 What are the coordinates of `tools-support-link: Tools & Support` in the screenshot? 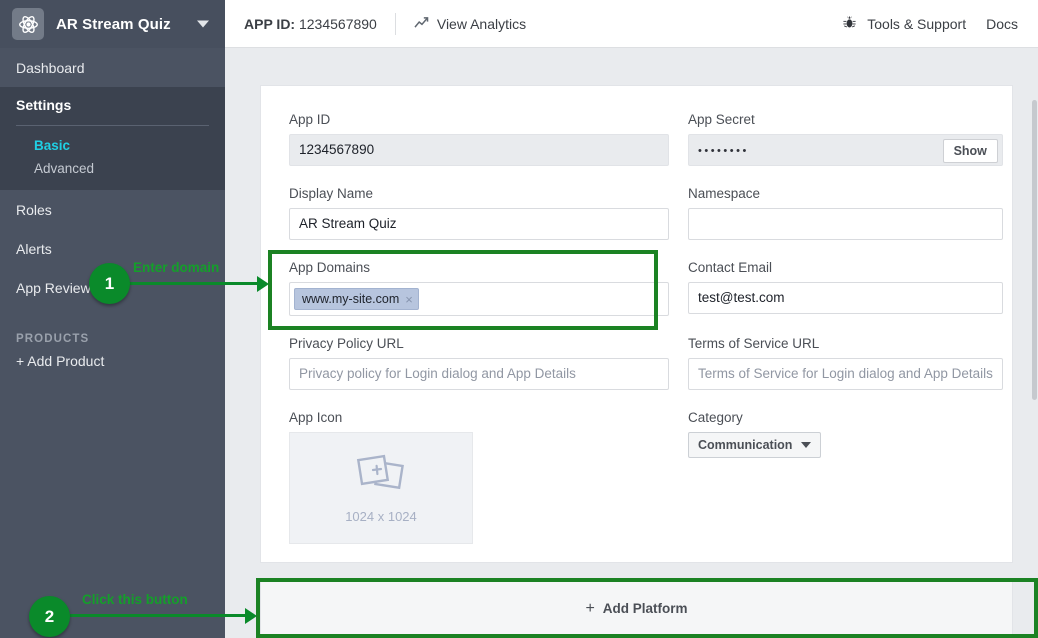 It's located at (904, 24).